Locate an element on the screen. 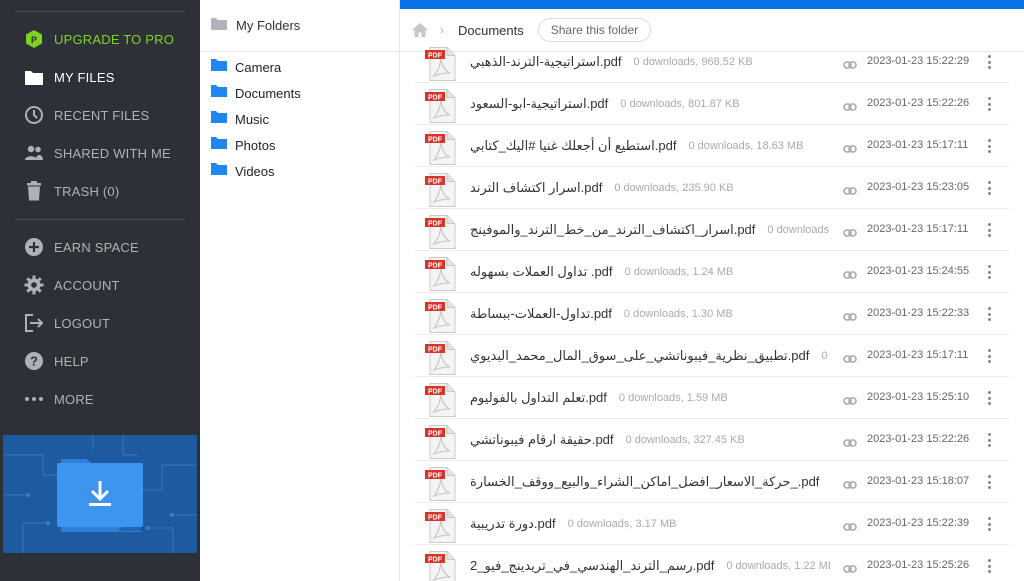 The height and width of the screenshot is (581, 1024). sidebar-item-shared: SHARED WITH ME is located at coordinates (100, 153).